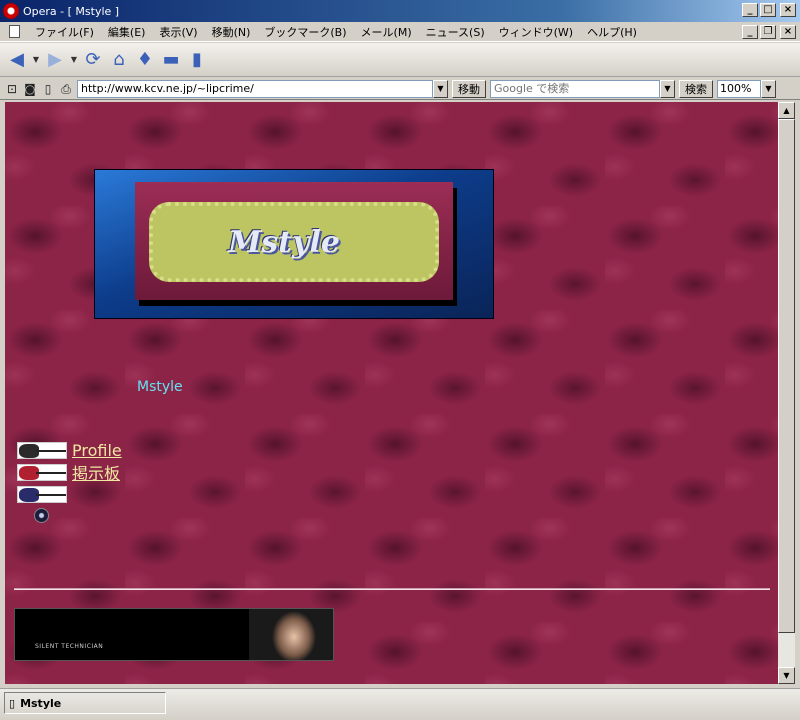  I want to click on nav-item-blank, so click(69, 494).